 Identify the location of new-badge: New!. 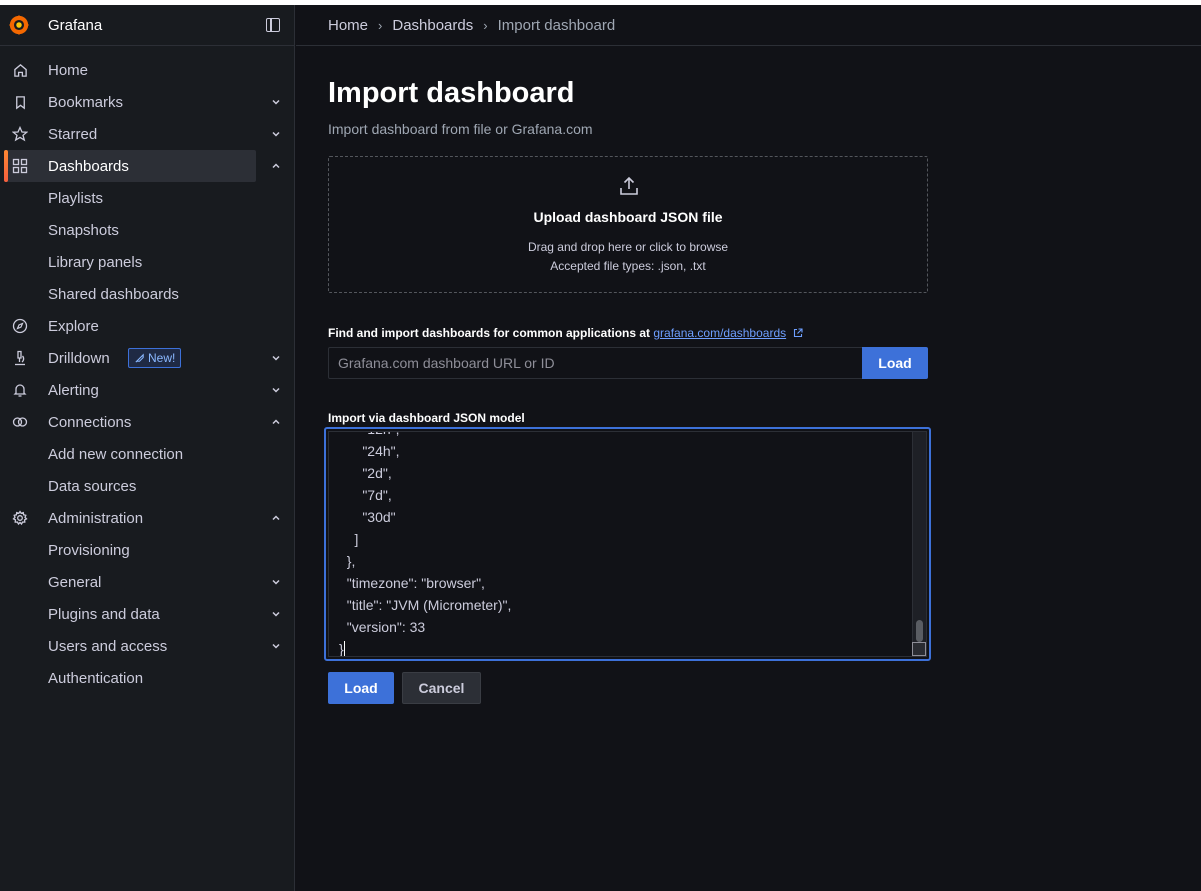
(155, 358).